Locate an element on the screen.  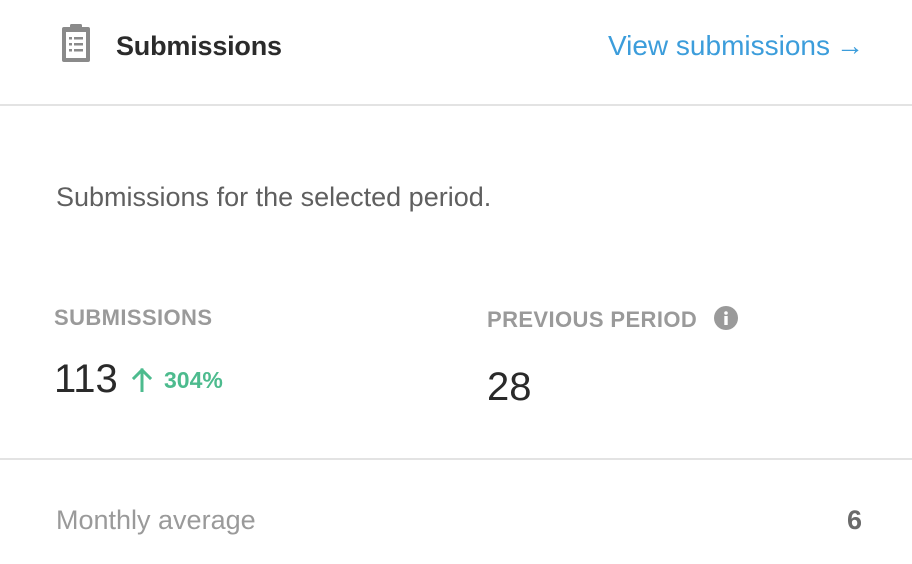
change-indicator: 304% is located at coordinates (177, 380).